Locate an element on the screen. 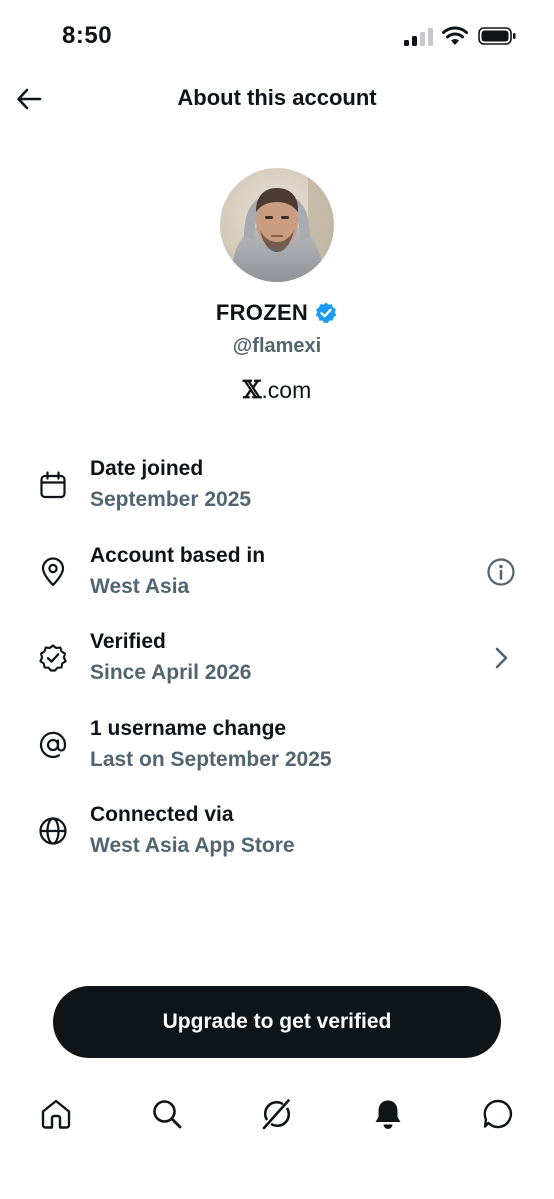  detail-title: Verified is located at coordinates (128, 641).